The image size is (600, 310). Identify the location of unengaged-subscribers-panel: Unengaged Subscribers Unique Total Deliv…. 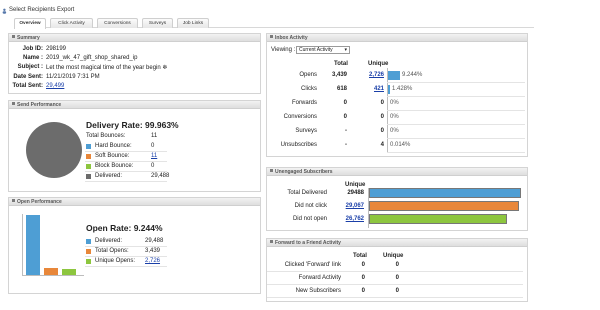
(397, 199).